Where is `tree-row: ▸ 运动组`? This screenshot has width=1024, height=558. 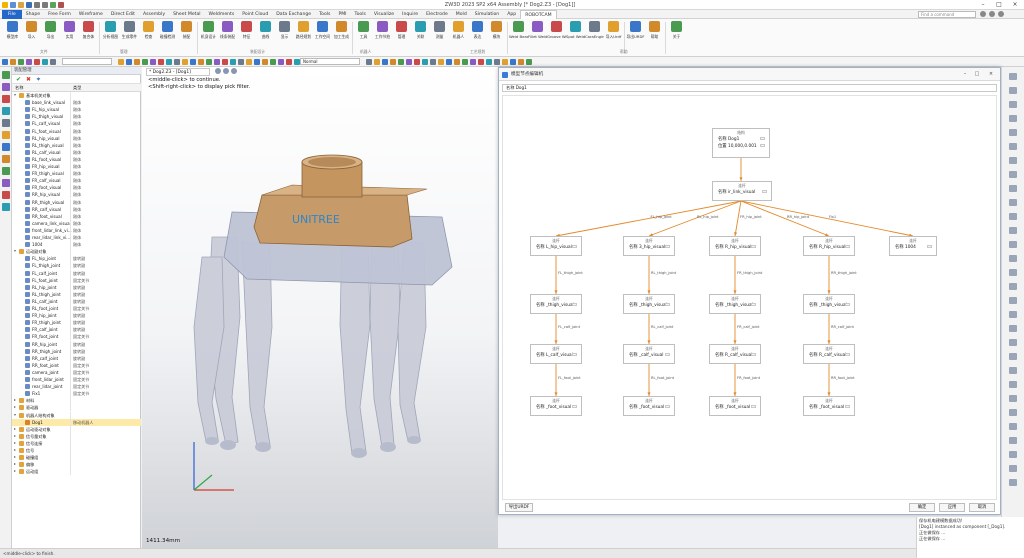
tree-row: ▸ 运动组 is located at coordinates (76, 472).